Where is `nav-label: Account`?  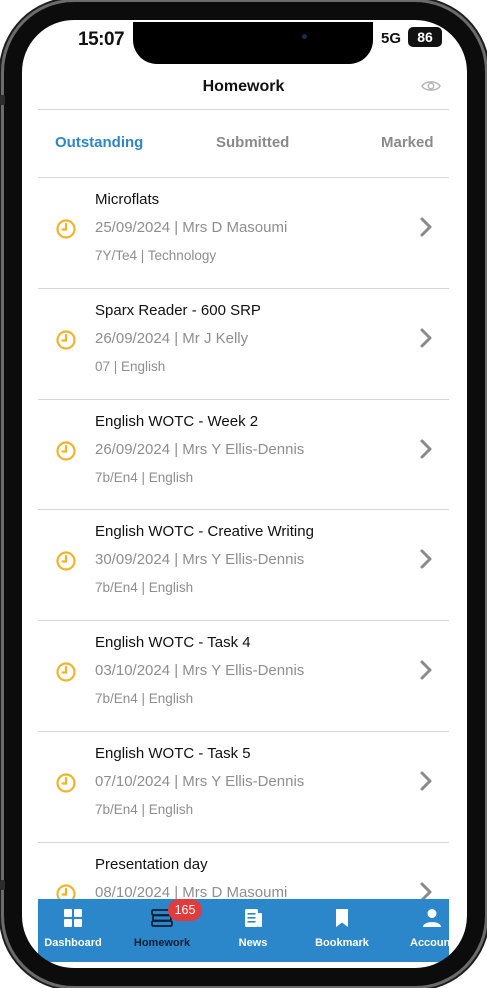
nav-label: Account is located at coordinates (429, 943).